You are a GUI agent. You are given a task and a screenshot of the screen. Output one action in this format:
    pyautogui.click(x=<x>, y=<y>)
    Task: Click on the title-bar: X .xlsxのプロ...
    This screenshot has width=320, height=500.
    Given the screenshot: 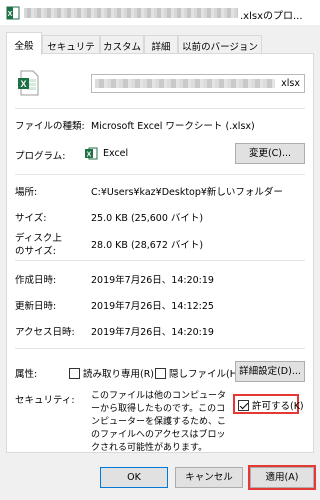 What is the action you would take?
    pyautogui.click(x=160, y=13)
    